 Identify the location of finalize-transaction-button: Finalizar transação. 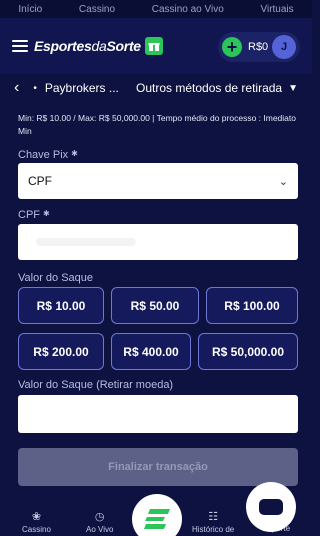
(158, 467).